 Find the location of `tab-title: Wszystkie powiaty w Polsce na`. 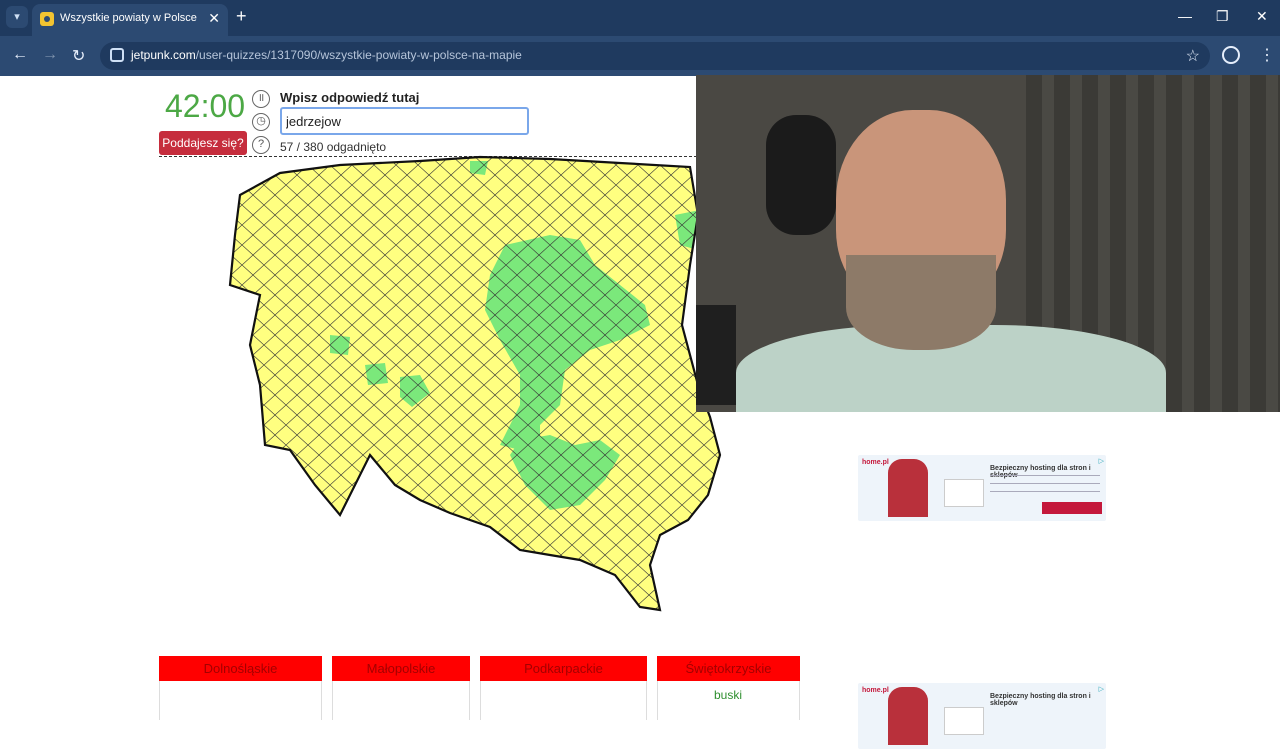

tab-title: Wszystkie powiaty w Polsce na is located at coordinates (130, 18).